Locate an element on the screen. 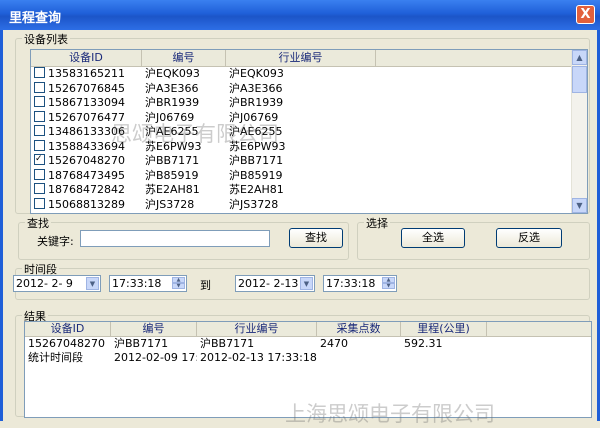  close-button: X is located at coordinates (585, 14).